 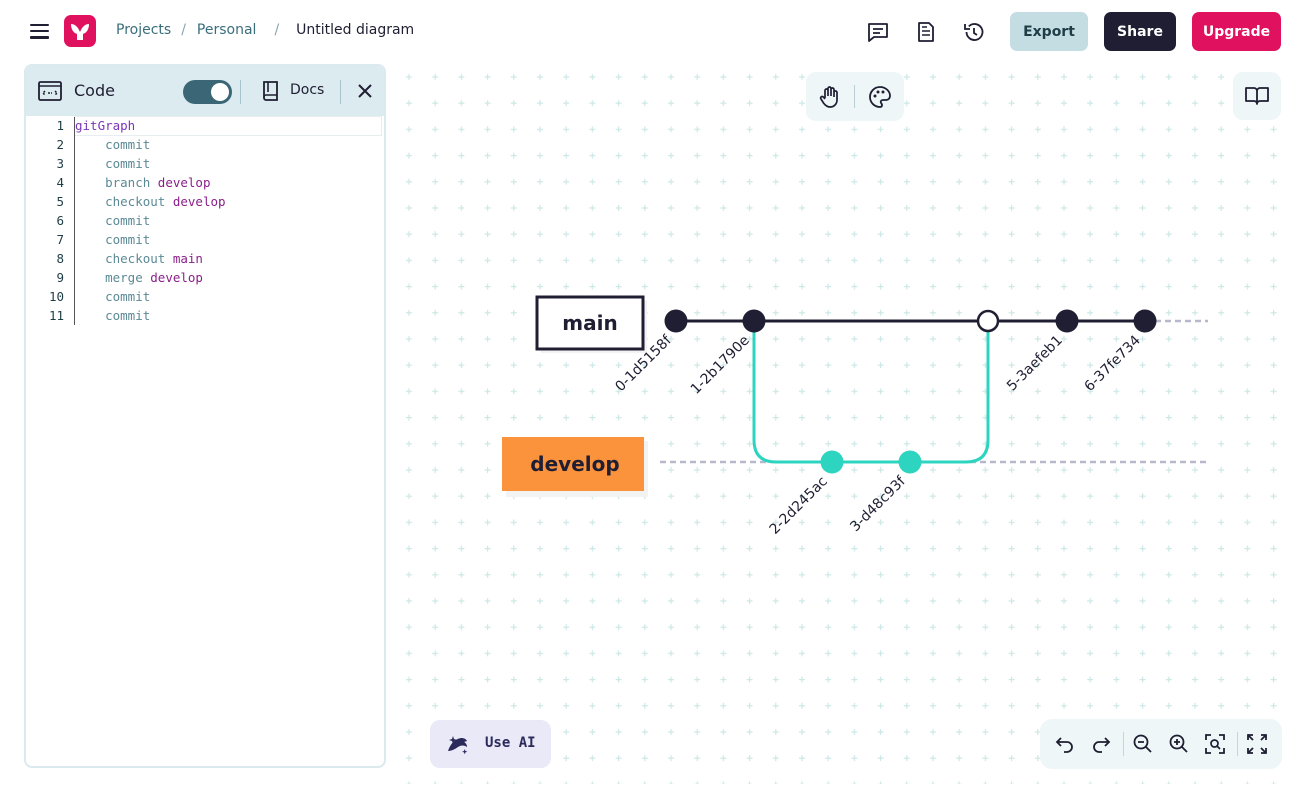 I want to click on code-text: checkout develop, so click(x=150, y=201).